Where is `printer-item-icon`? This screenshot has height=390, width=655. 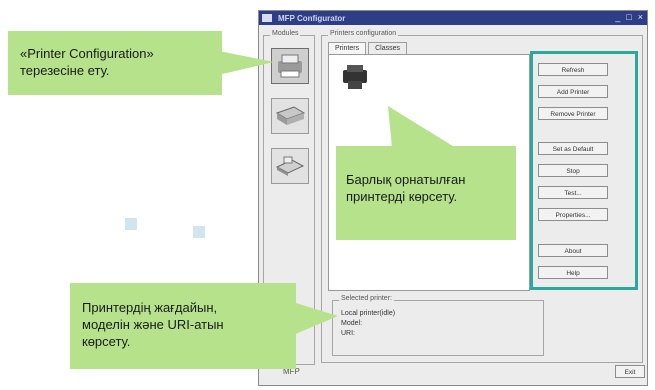 printer-item-icon is located at coordinates (355, 77).